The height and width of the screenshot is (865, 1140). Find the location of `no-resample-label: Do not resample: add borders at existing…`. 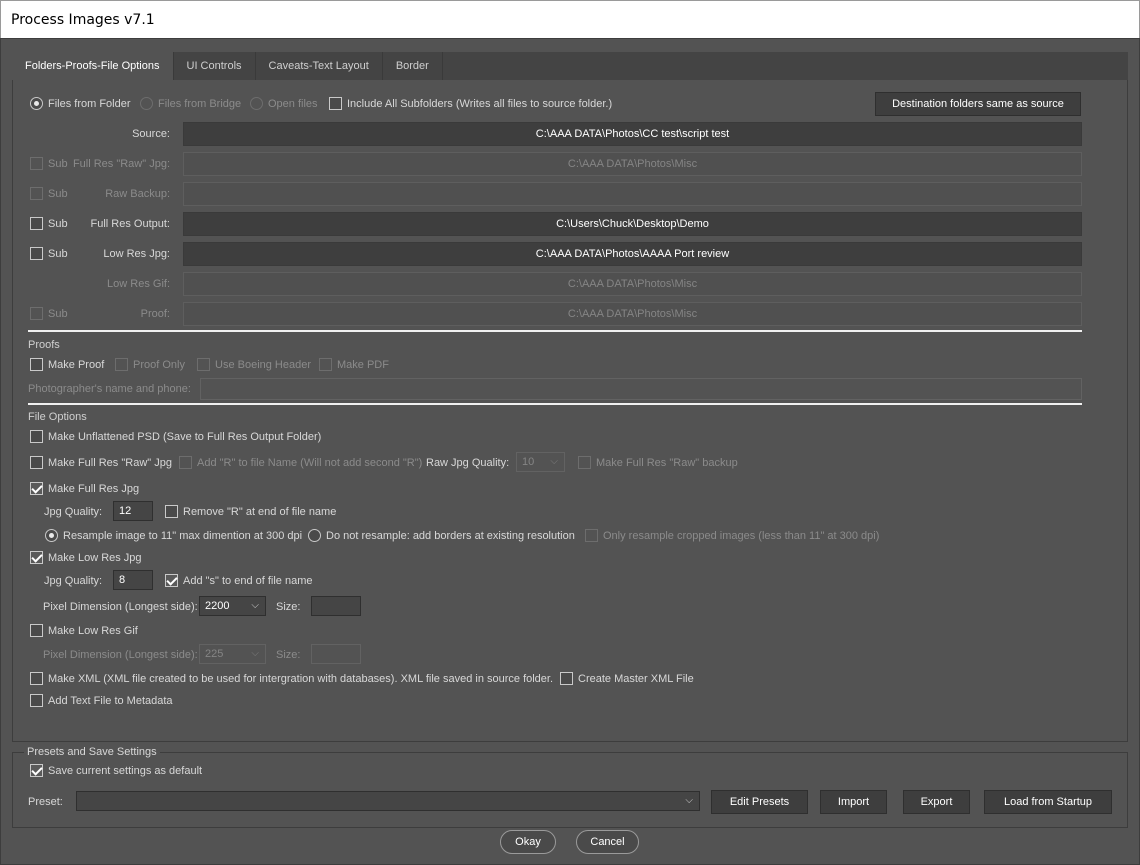

no-resample-label: Do not resample: add borders at existing… is located at coordinates (450, 536).